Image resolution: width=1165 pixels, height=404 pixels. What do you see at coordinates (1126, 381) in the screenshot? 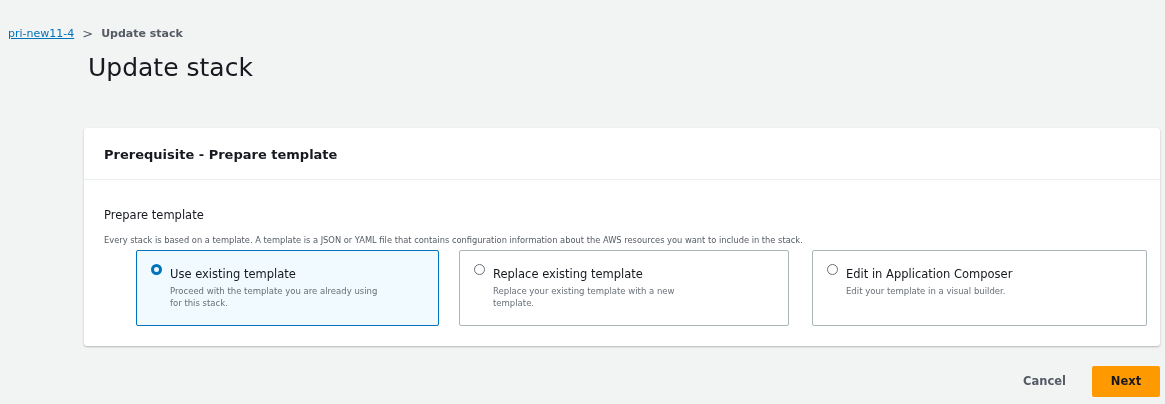
I see `next-button: Next` at bounding box center [1126, 381].